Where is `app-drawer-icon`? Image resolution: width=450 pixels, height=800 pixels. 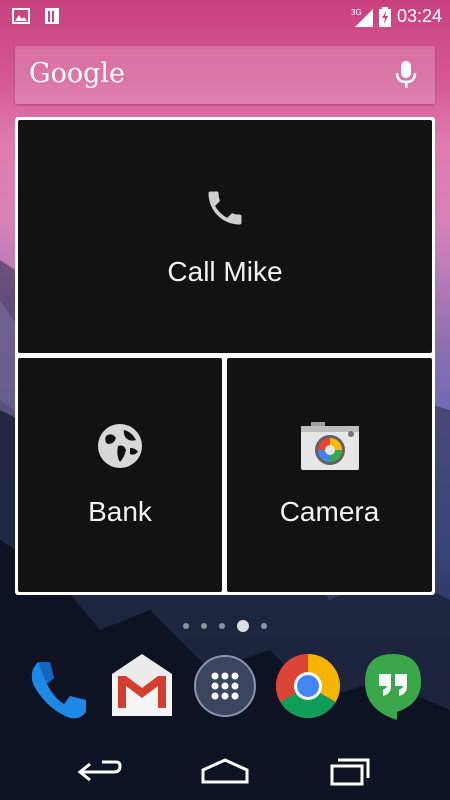 app-drawer-icon is located at coordinates (225, 686).